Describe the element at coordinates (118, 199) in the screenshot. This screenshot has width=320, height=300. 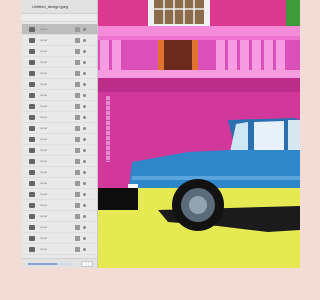
I see `road-shadow-left` at that location.